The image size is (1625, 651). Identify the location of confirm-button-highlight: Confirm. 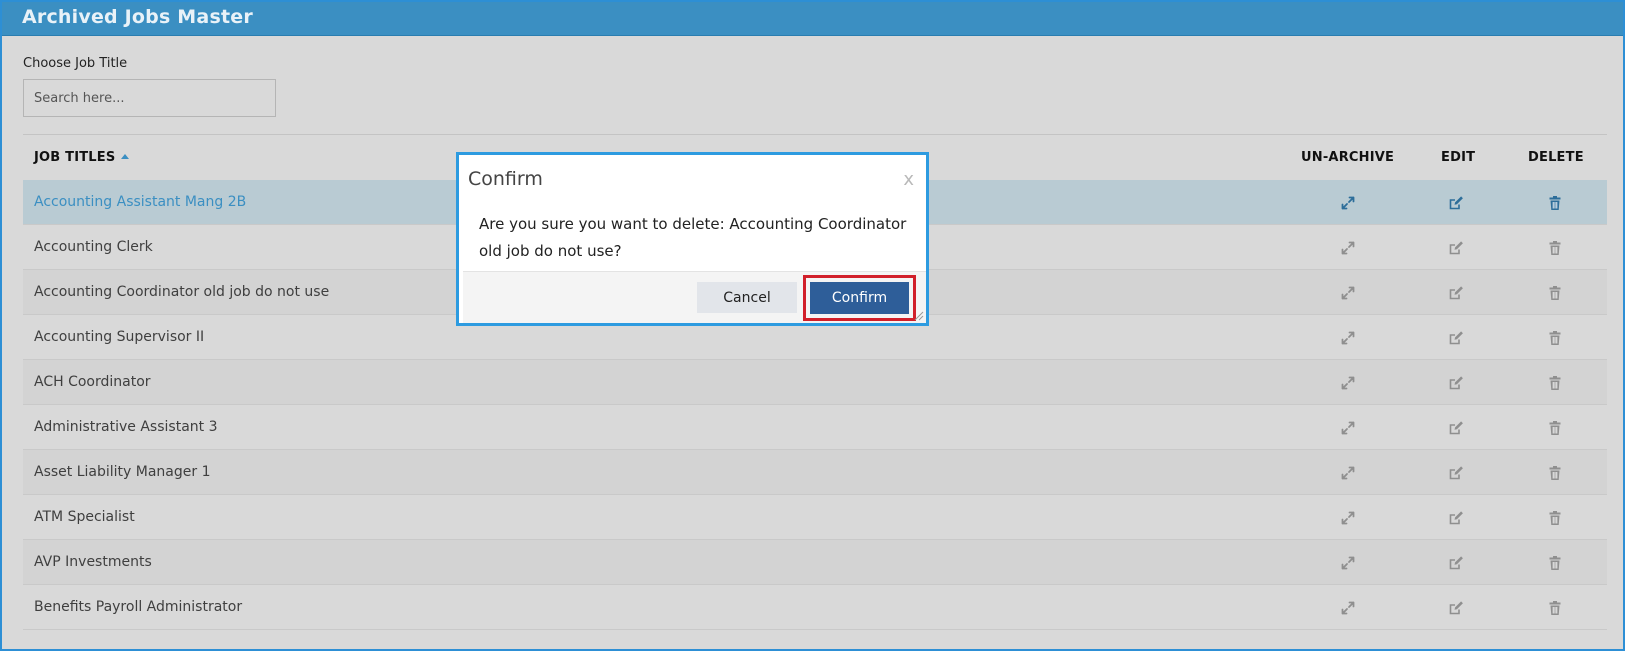
(859, 298).